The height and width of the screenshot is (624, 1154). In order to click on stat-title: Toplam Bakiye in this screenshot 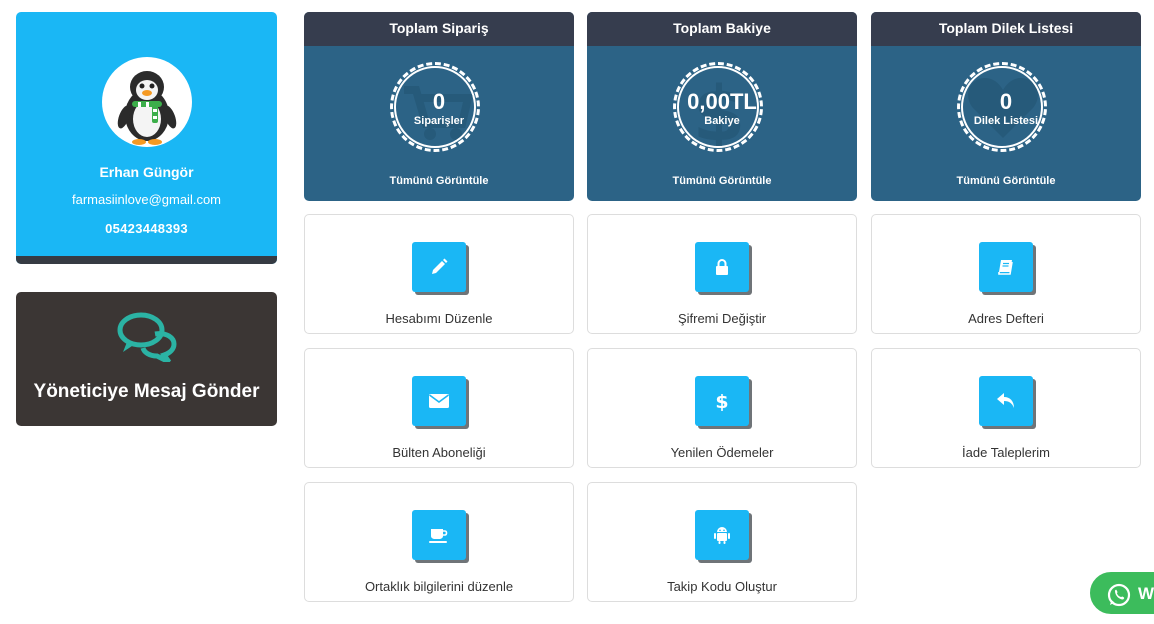, I will do `click(722, 29)`.